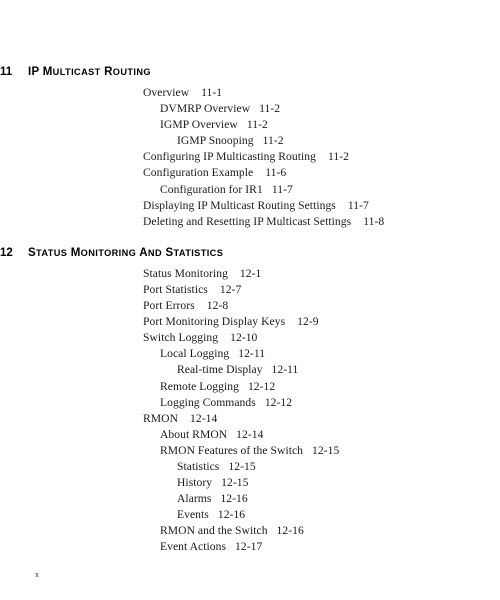  I want to click on chapter-heading: 11 IP MULTICAST ROUTING, so click(250, 72).